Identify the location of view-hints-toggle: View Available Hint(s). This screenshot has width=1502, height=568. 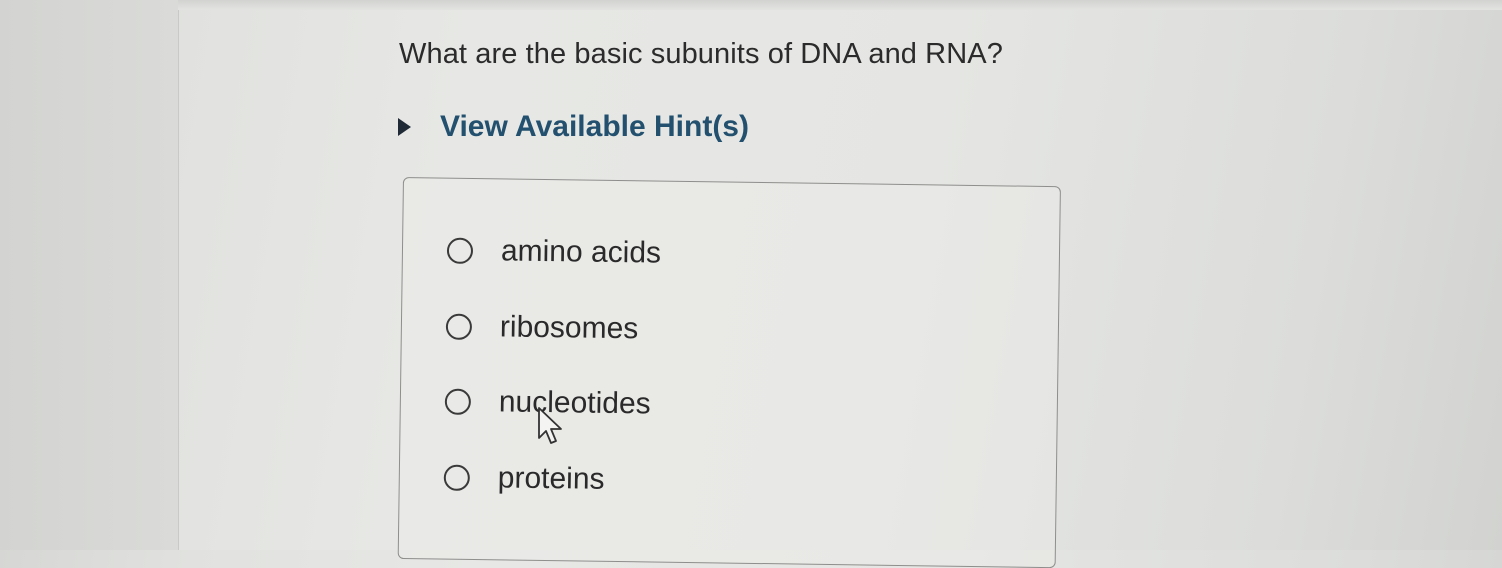
(573, 127).